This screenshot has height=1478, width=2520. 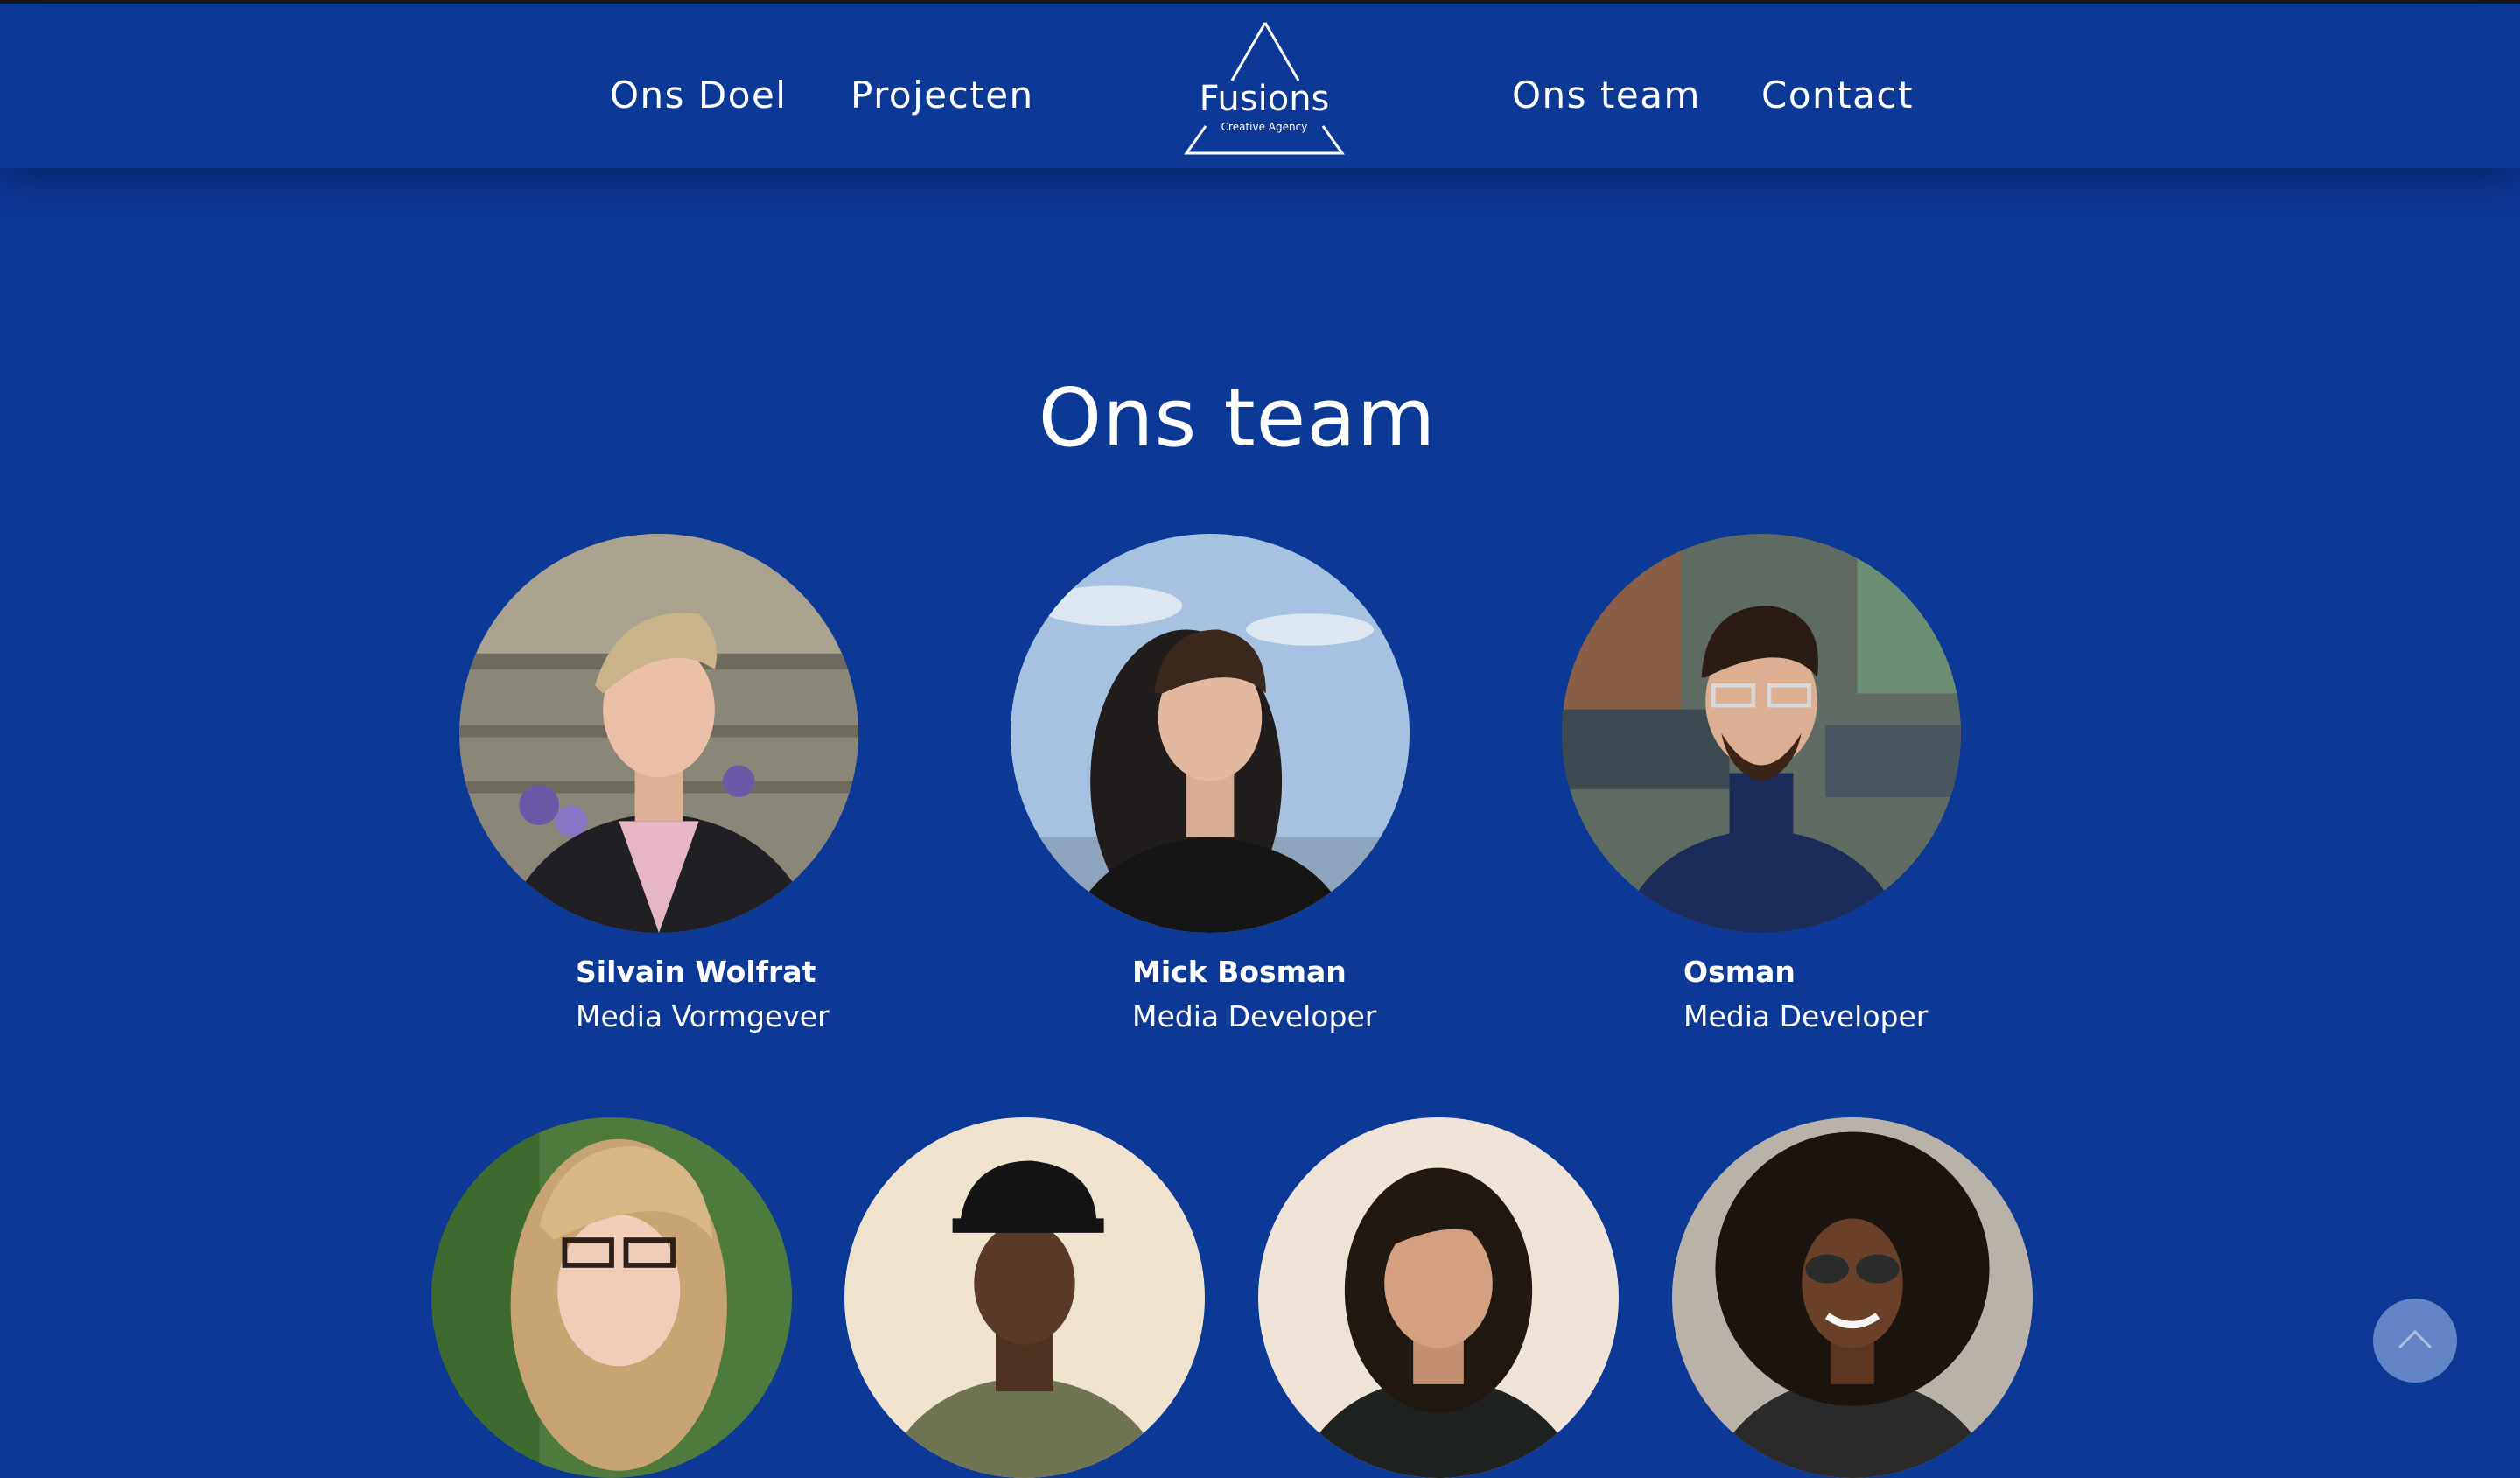 I want to click on nav-link-projecten: Projecten, so click(x=942, y=95).